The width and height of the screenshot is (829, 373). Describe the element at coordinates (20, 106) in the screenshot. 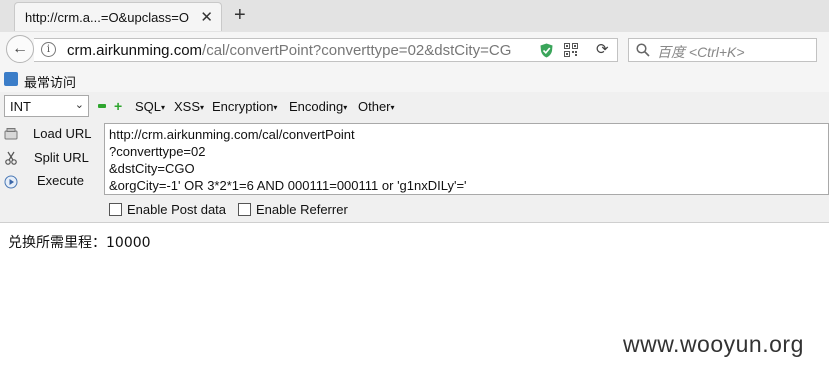

I see `type-select-value: INT` at that location.